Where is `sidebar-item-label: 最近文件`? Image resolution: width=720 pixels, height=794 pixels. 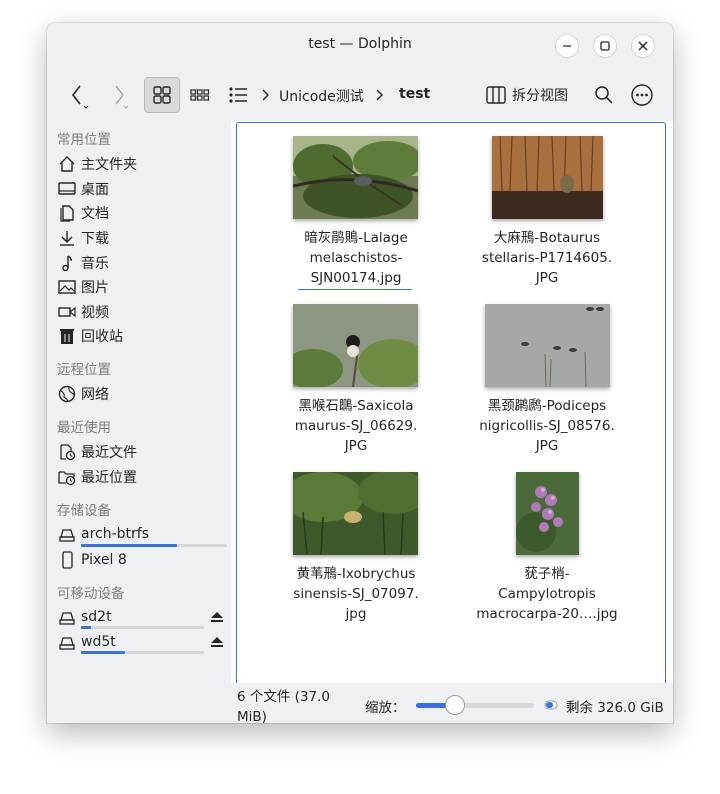 sidebar-item-label: 最近文件 is located at coordinates (109, 453).